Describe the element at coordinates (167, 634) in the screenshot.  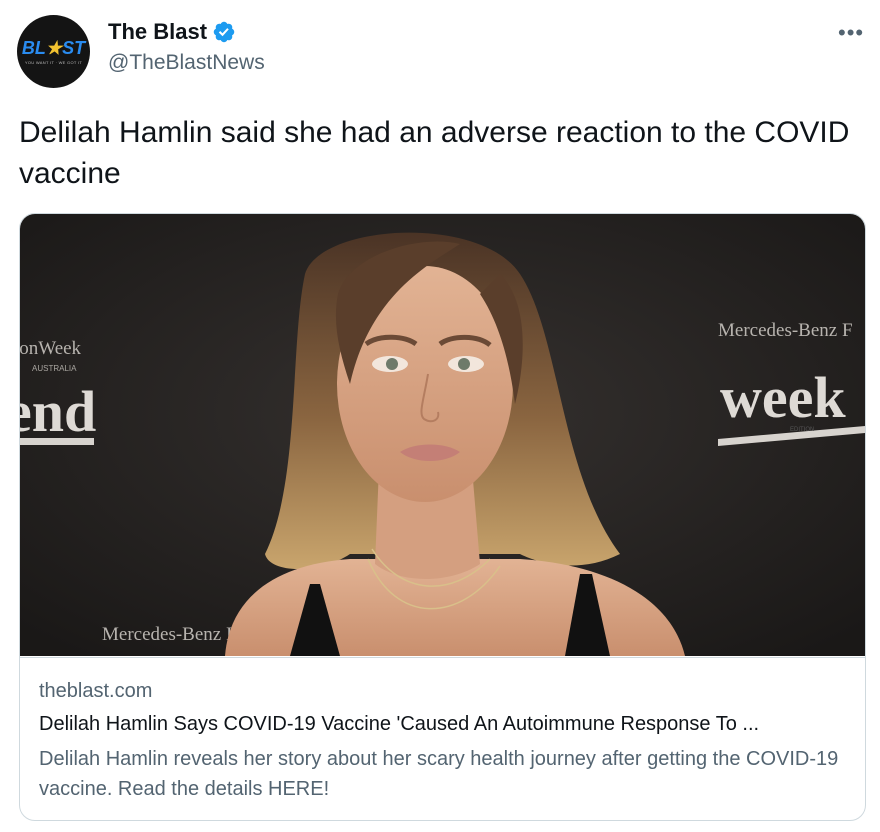
I see `backdrop-text-bottom: Mercedes-Benz I` at that location.